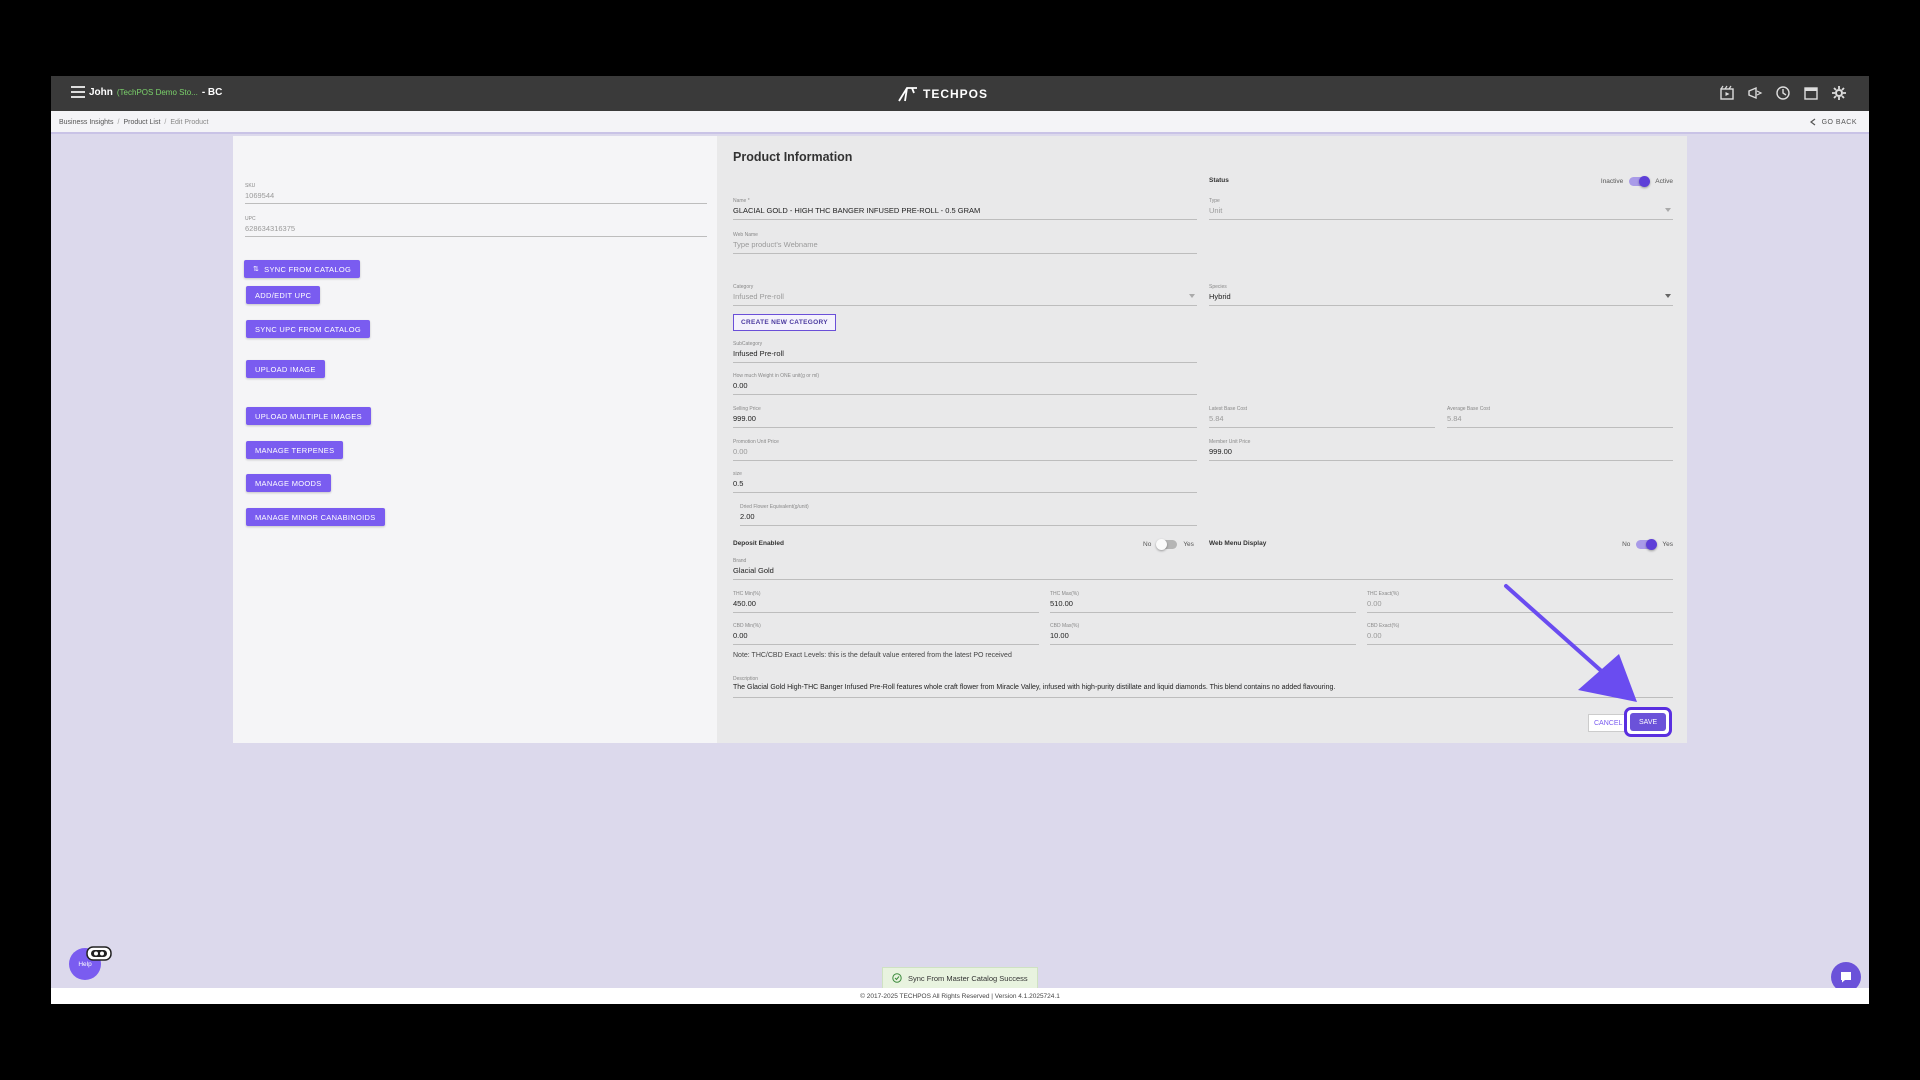 This screenshot has width=1920, height=1080. Describe the element at coordinates (283, 295) in the screenshot. I see `add-edit-upc-button: ADD/EDIT UPC` at that location.